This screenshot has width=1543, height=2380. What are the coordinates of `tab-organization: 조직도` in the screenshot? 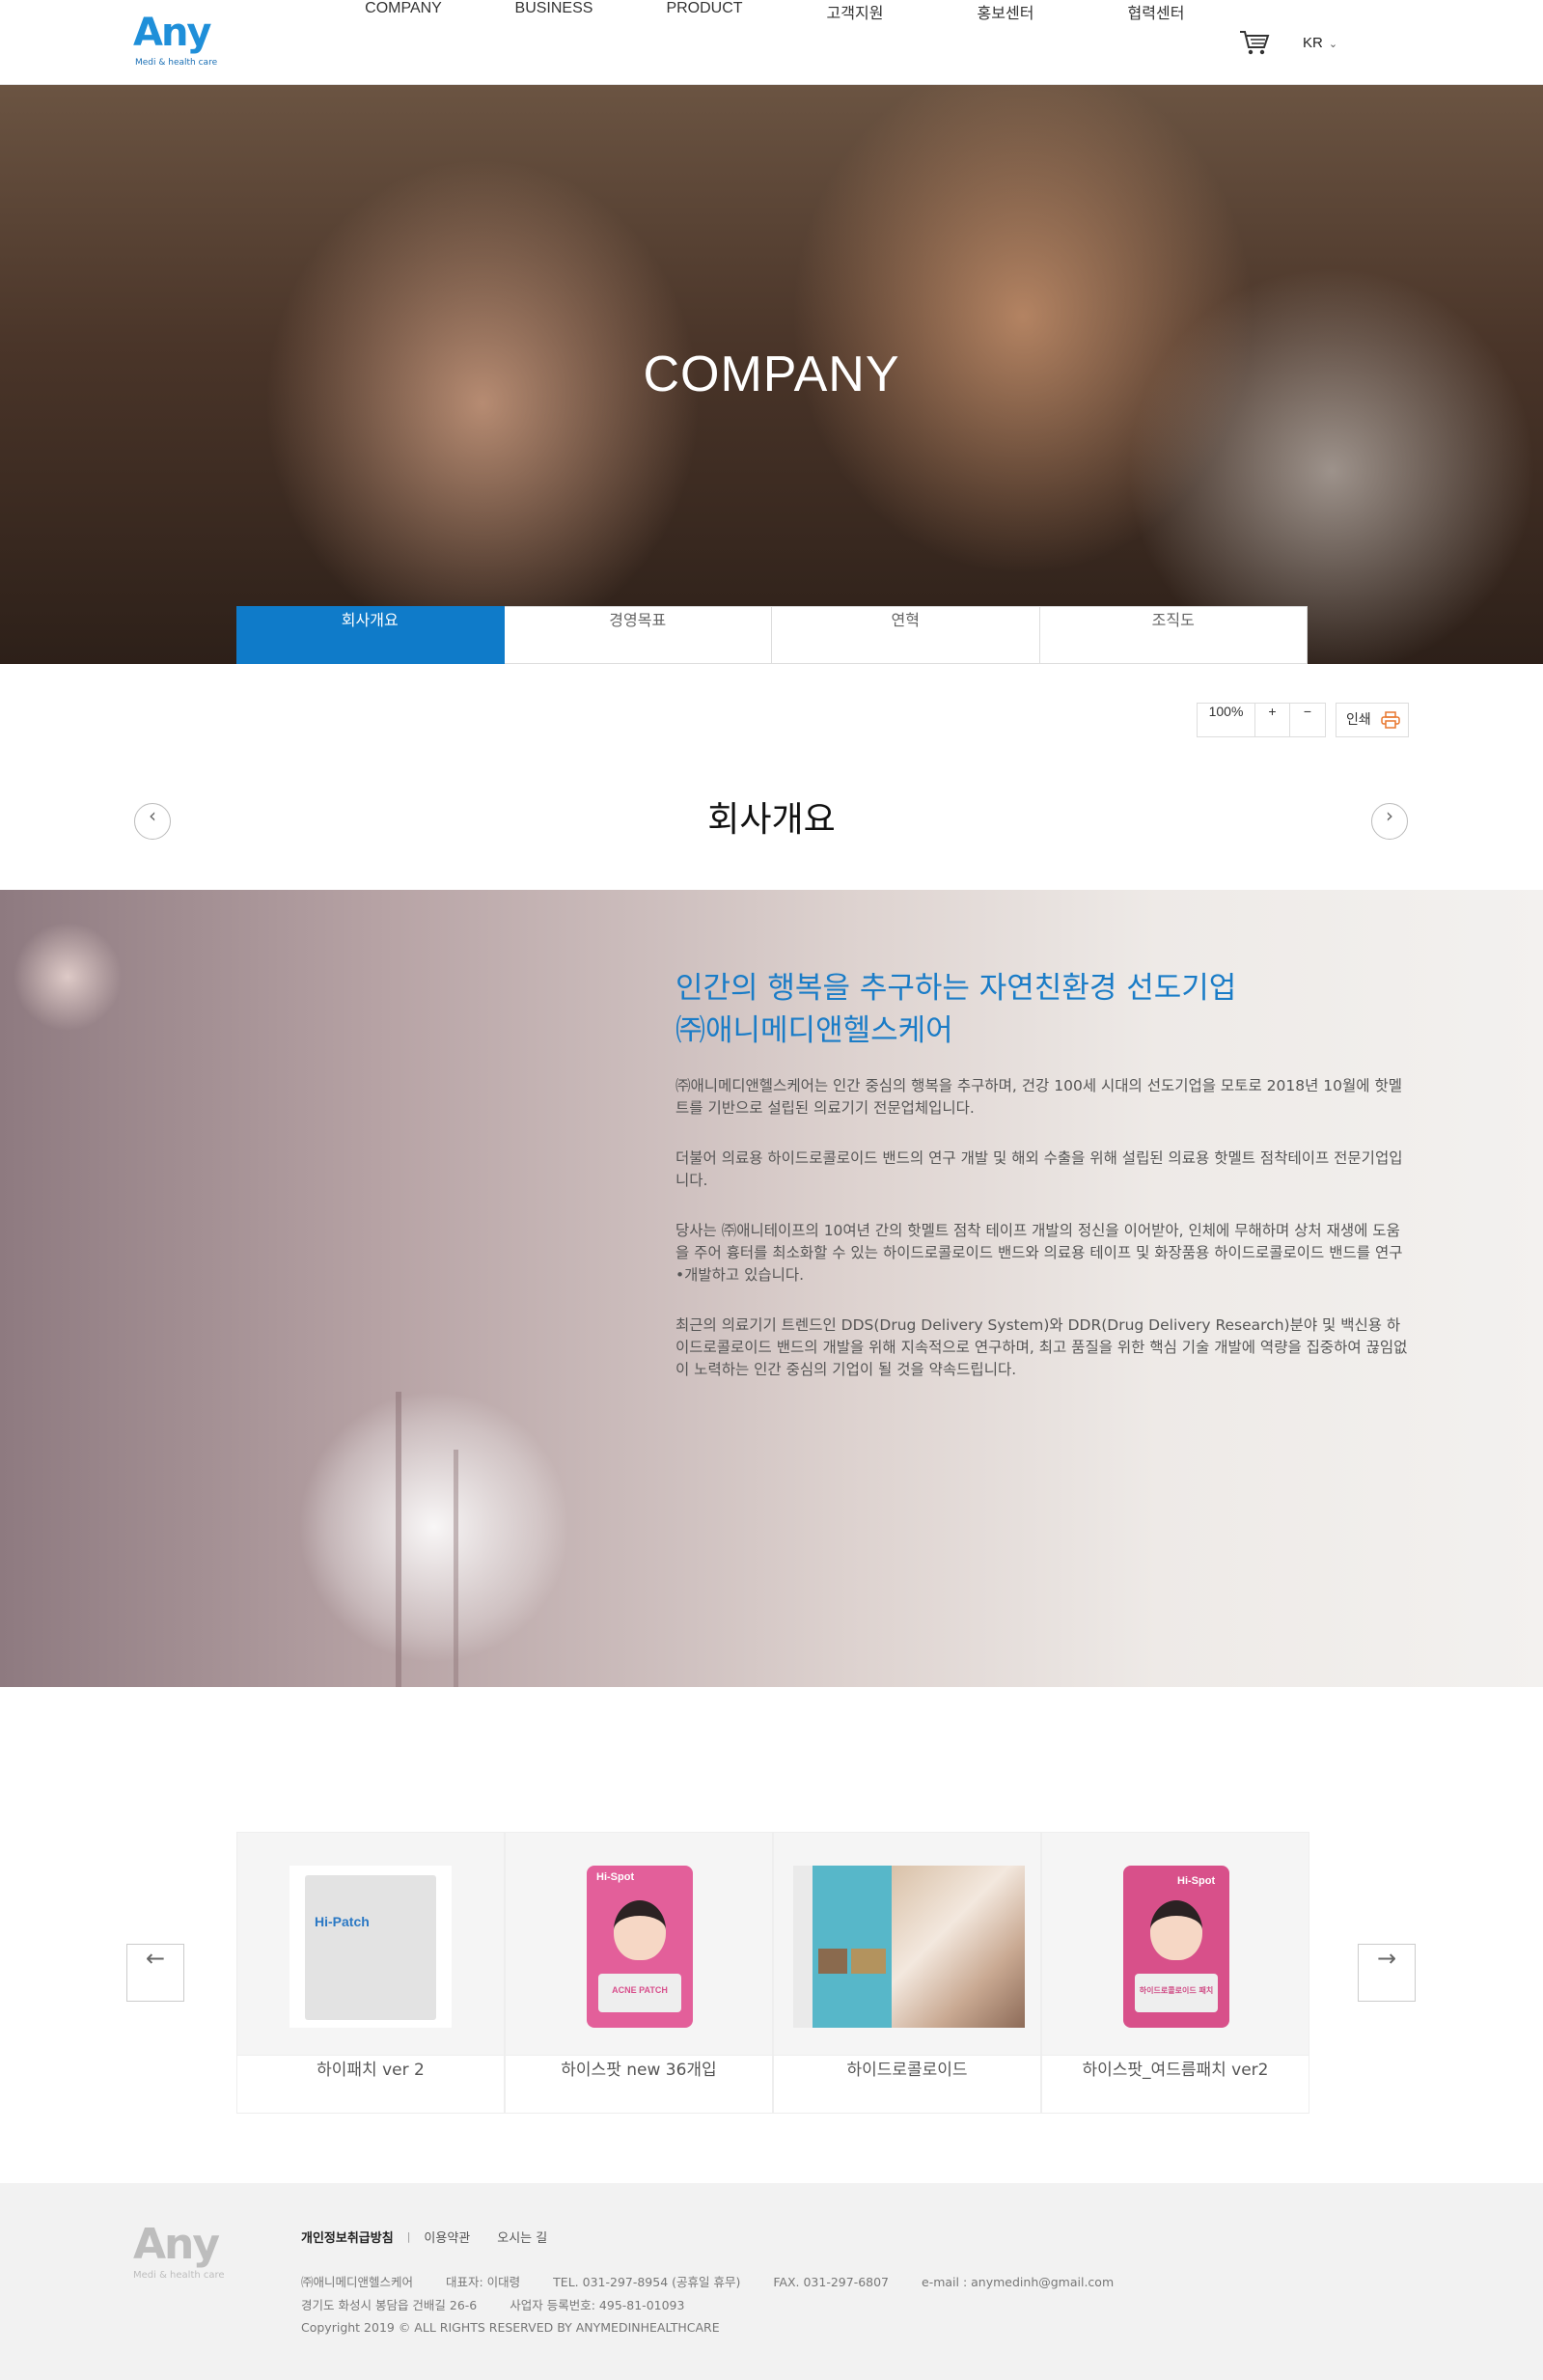 It's located at (1173, 635).